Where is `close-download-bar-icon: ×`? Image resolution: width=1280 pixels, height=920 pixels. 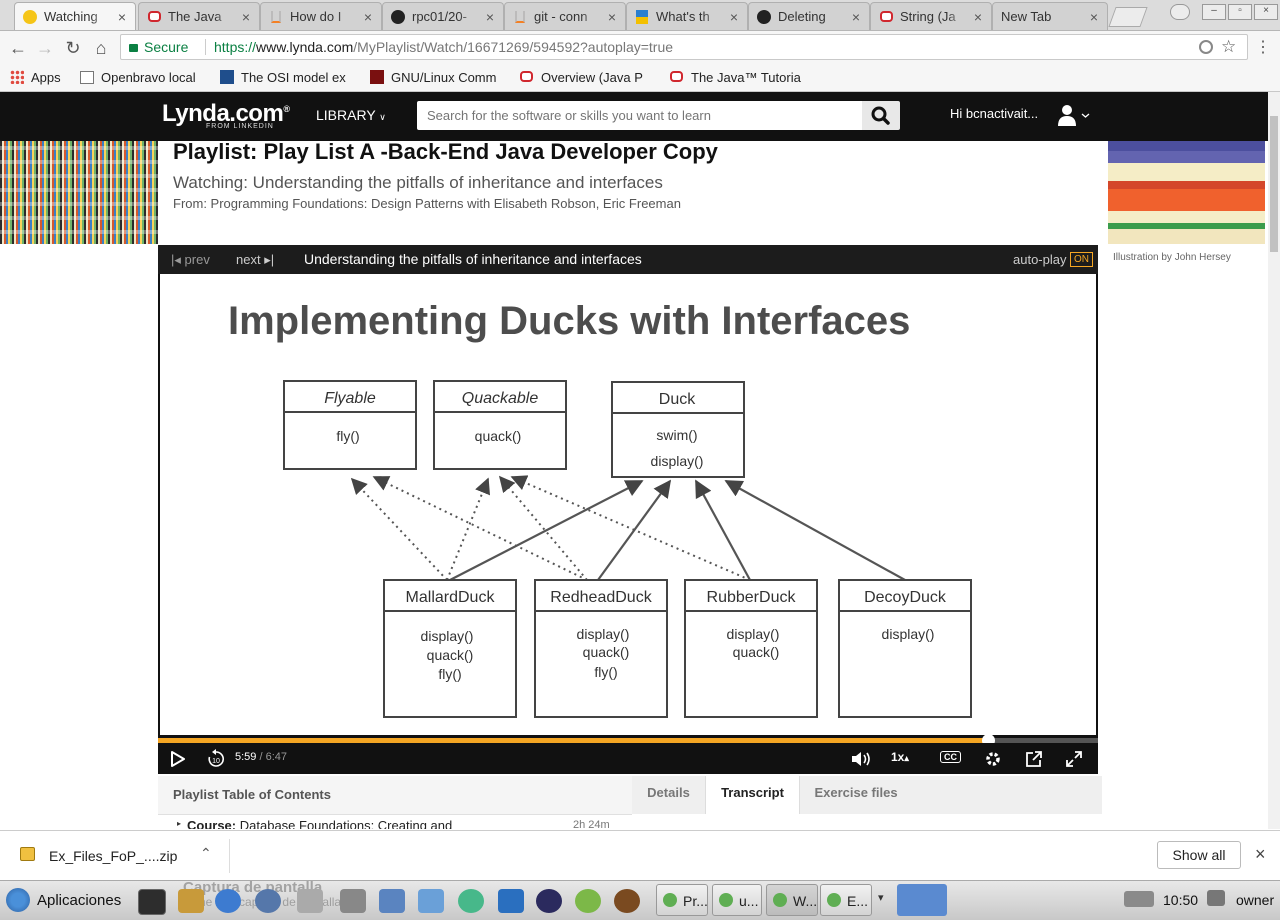
close-download-bar-icon: × is located at coordinates (1260, 854).